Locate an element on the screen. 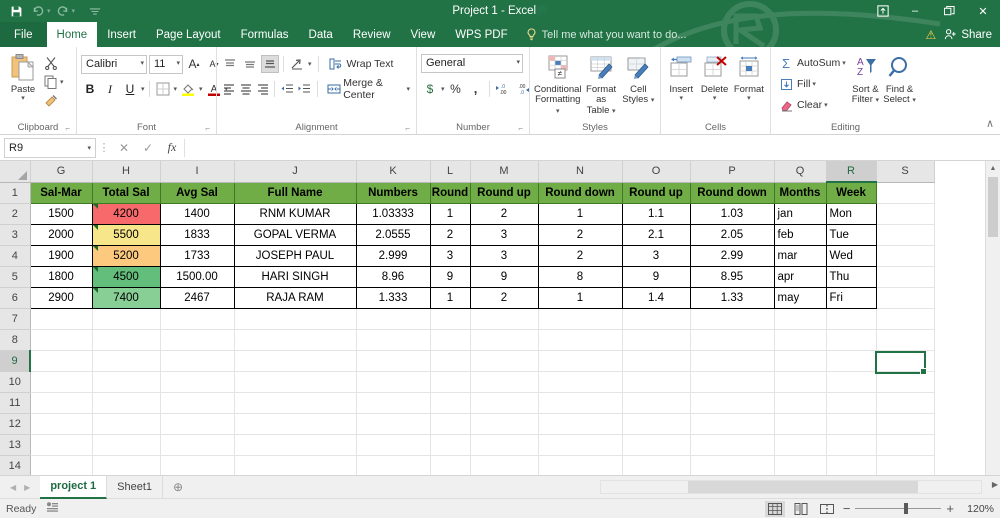  font-dialog-launcher-icon: ⌐ is located at coordinates (207, 128).